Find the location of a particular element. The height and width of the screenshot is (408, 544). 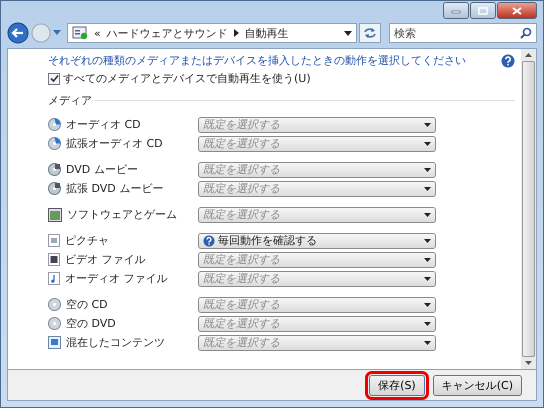

media-type-label: 空の DVD is located at coordinates (91, 323).